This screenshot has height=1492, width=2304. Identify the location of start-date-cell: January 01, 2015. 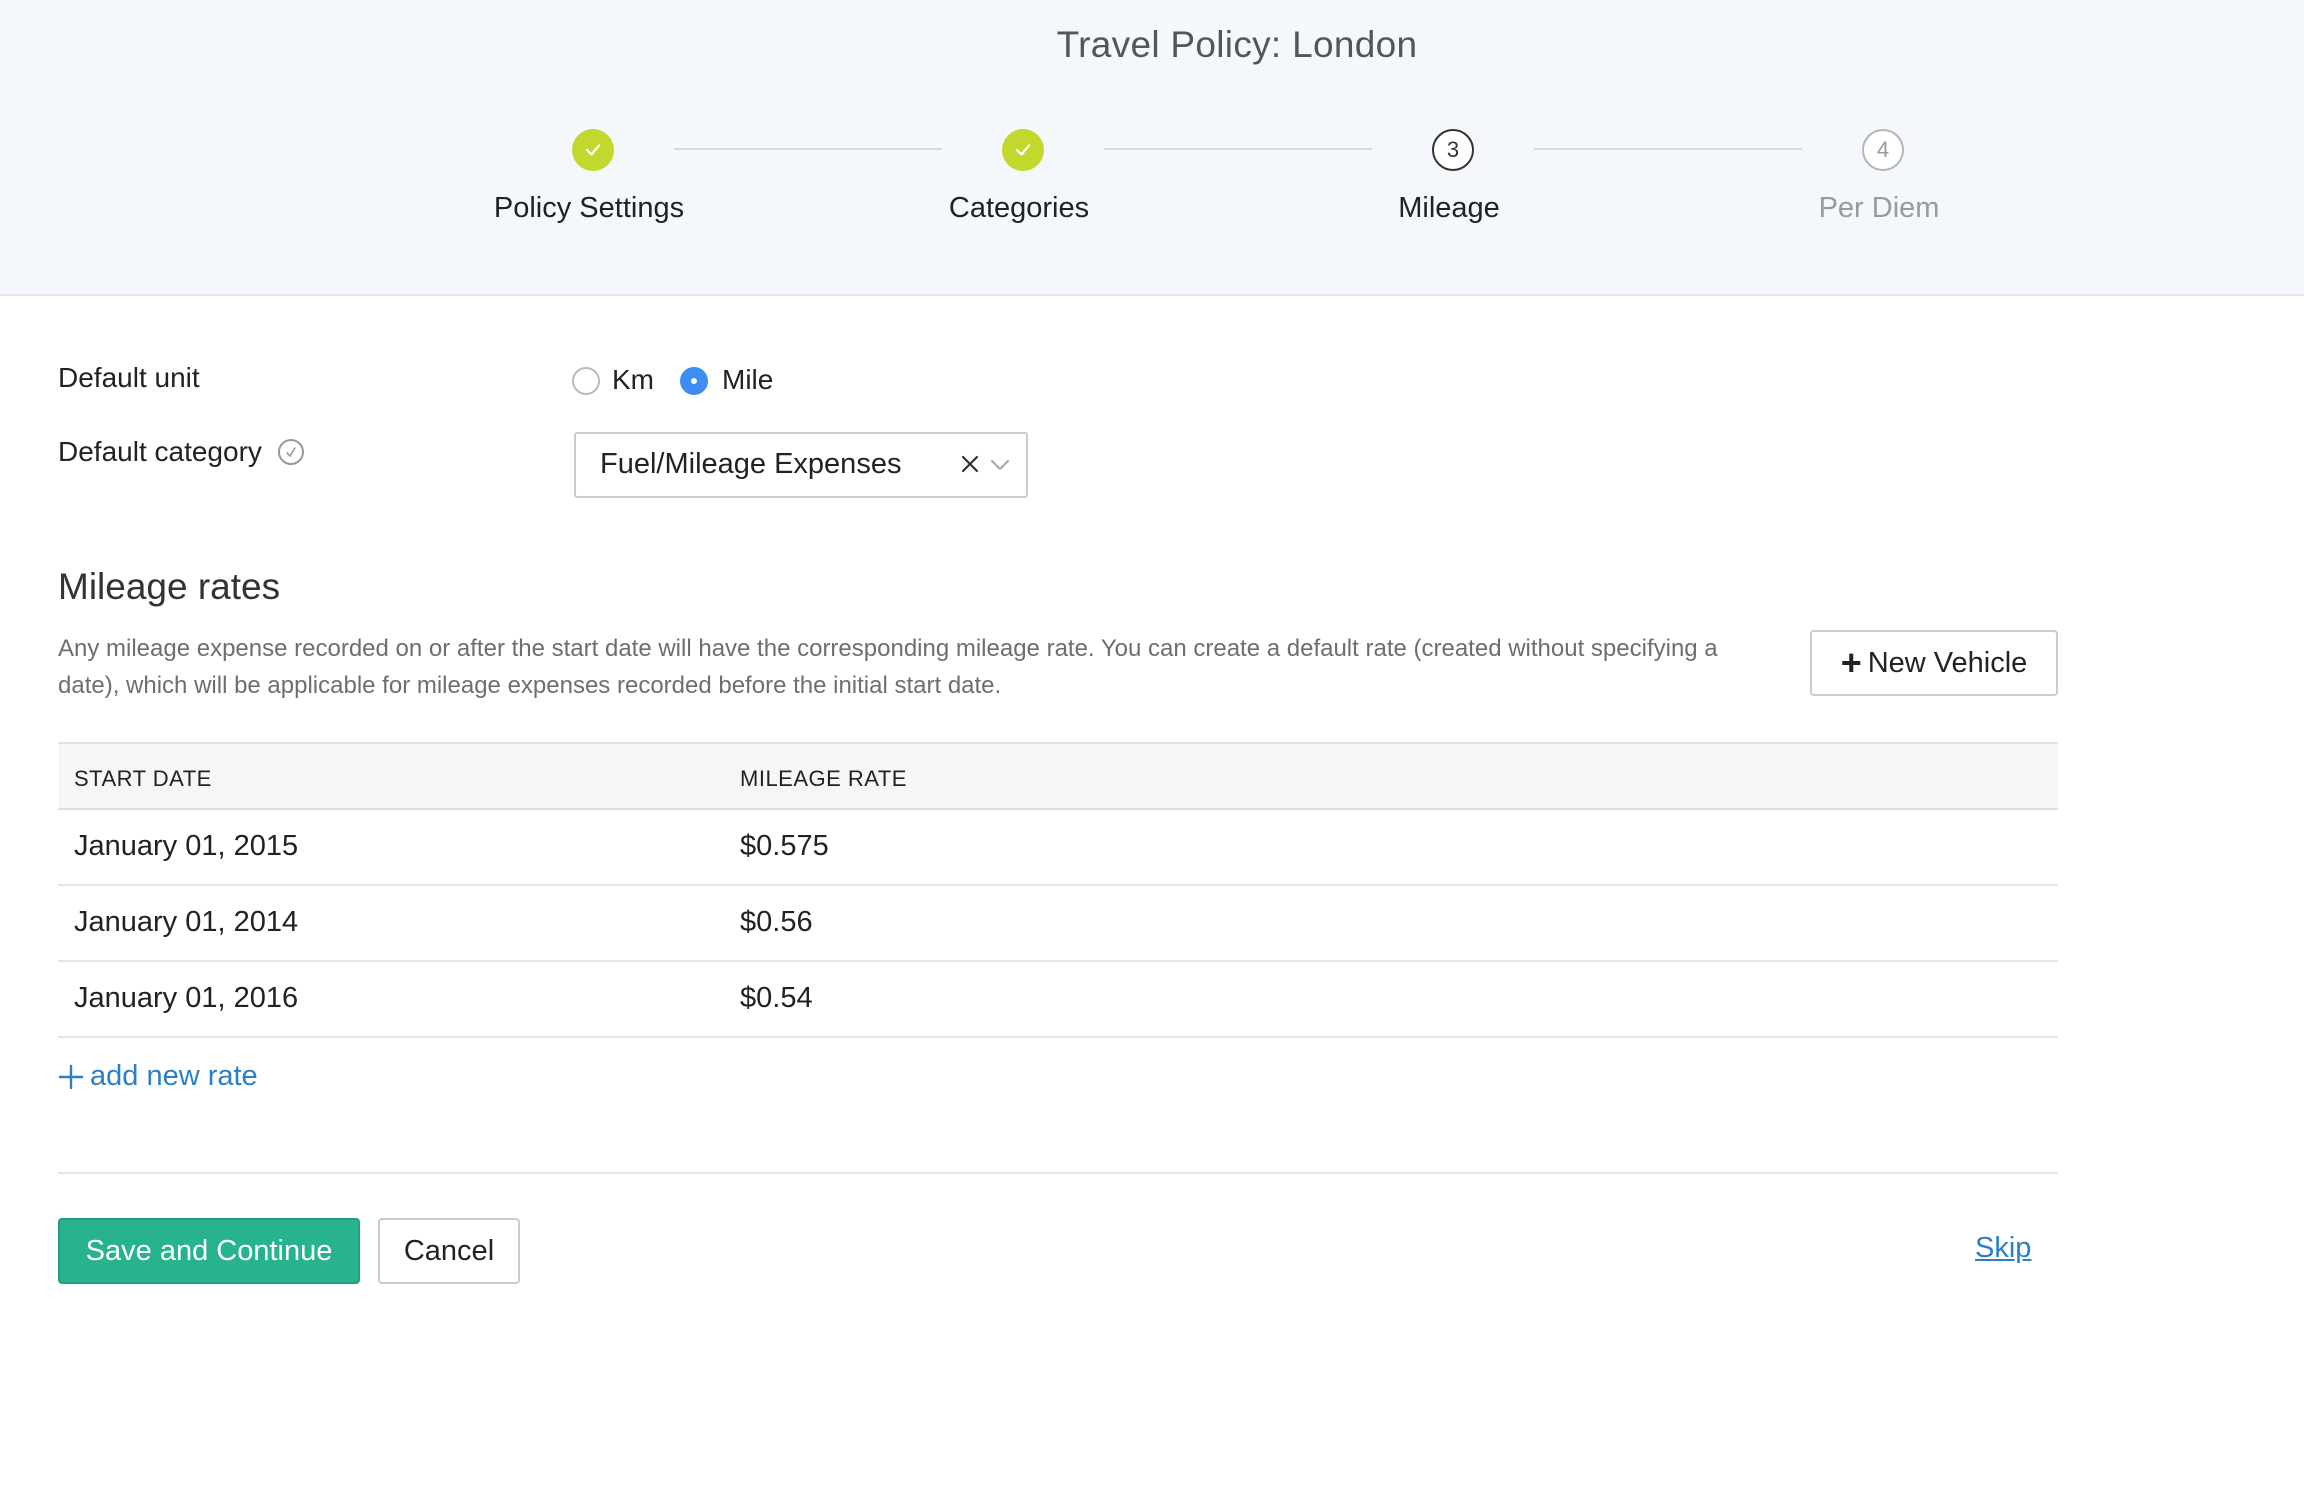
(186, 846).